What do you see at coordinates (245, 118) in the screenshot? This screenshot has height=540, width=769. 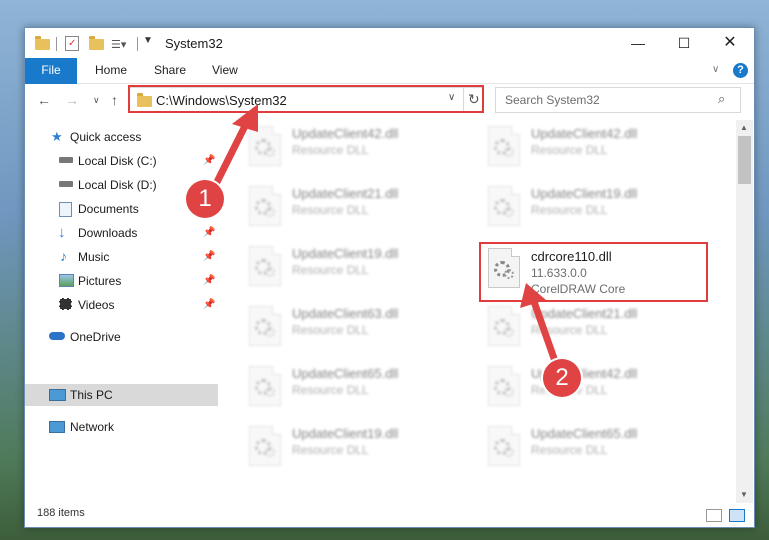 I see `arrow-1-head` at bounding box center [245, 118].